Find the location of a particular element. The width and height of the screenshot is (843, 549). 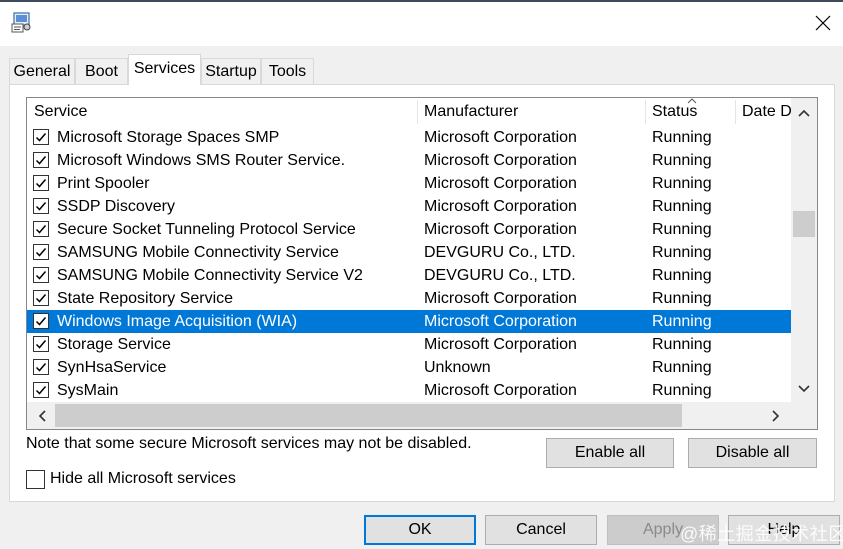

tab-services: Services is located at coordinates (164, 69).